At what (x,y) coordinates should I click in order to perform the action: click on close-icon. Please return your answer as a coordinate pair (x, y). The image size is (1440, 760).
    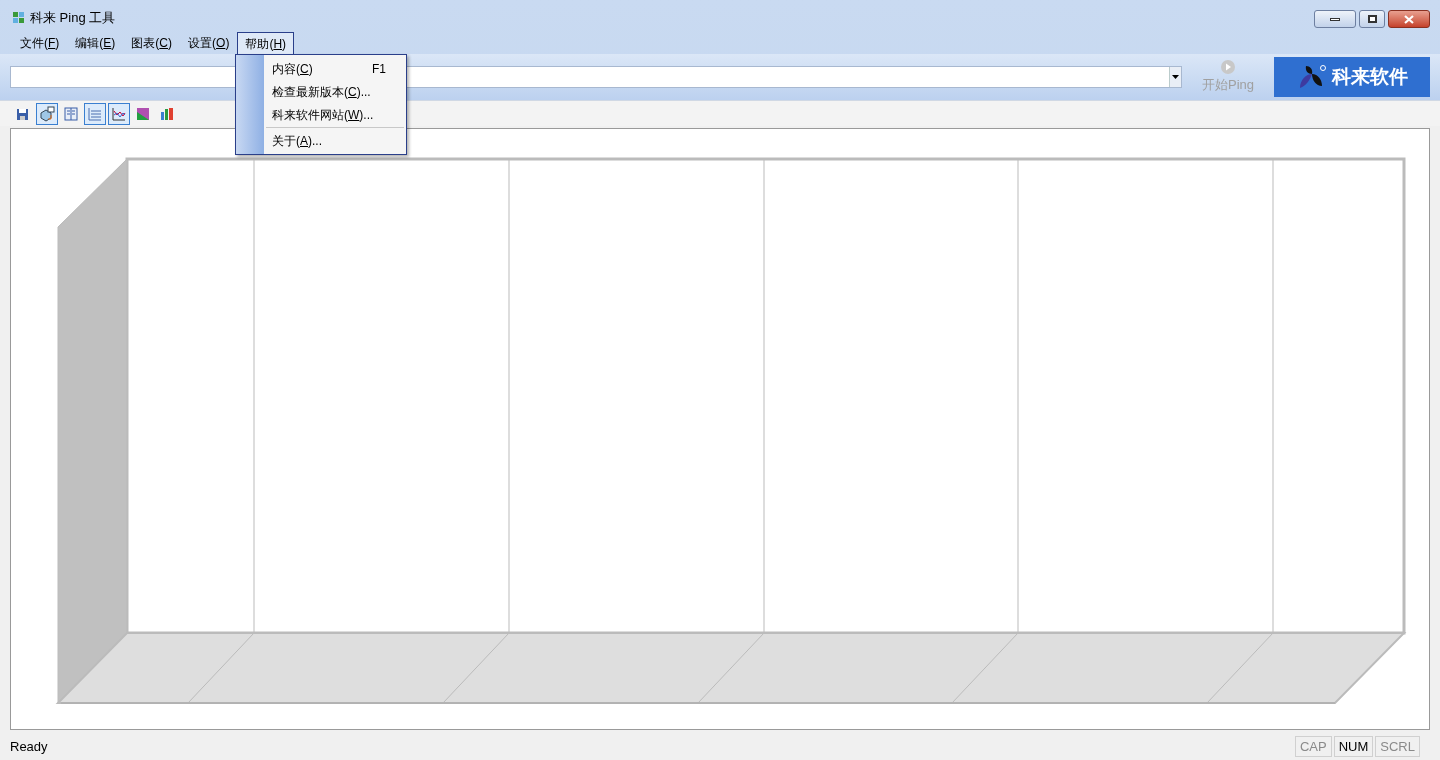
    Looking at the image, I should click on (1409, 19).